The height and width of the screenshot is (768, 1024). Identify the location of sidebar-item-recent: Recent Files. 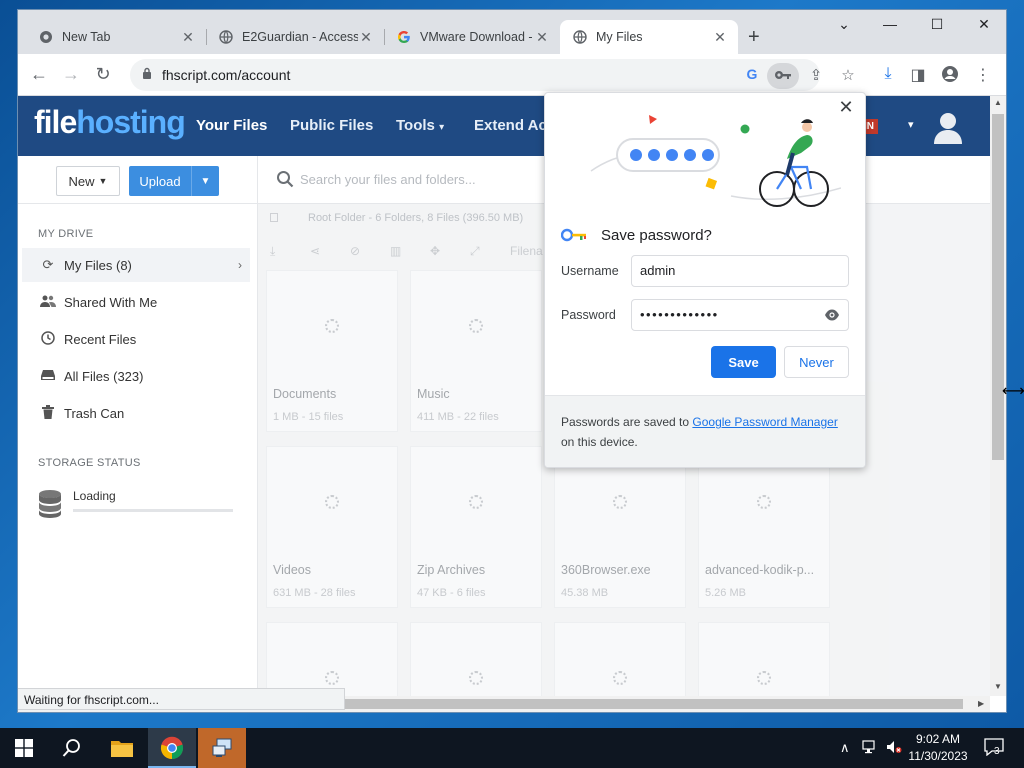
(136, 339).